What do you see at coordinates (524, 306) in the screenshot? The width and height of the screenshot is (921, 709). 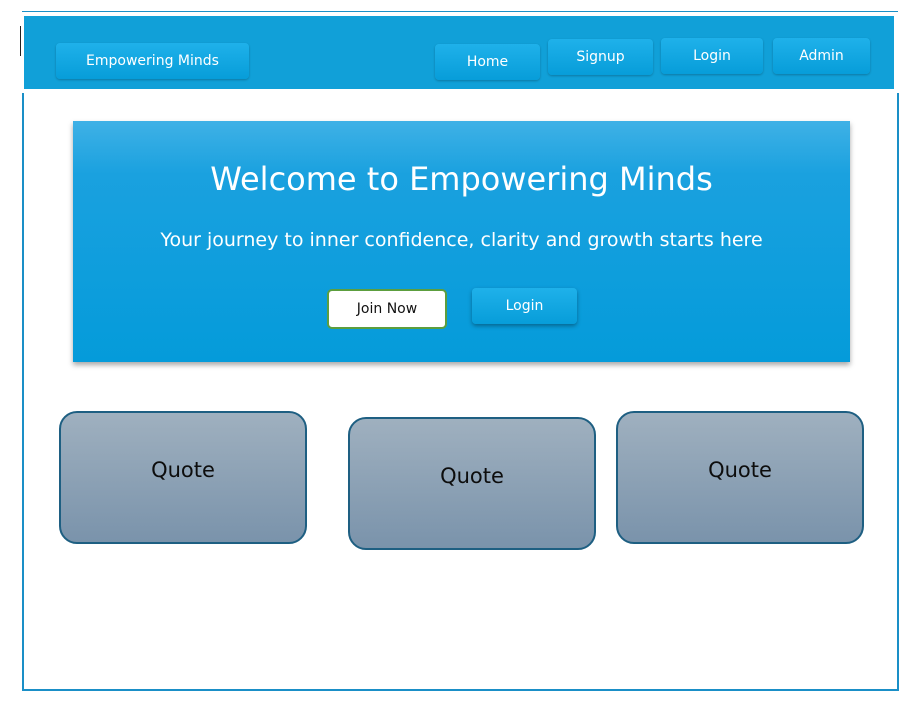 I see `hero-login-button: Login` at bounding box center [524, 306].